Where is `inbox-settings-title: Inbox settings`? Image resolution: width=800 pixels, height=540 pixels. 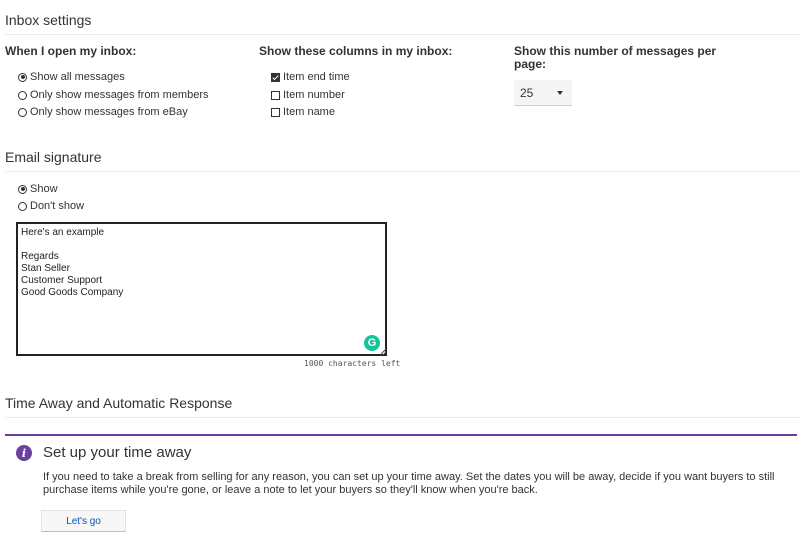 inbox-settings-title: Inbox settings is located at coordinates (48, 20).